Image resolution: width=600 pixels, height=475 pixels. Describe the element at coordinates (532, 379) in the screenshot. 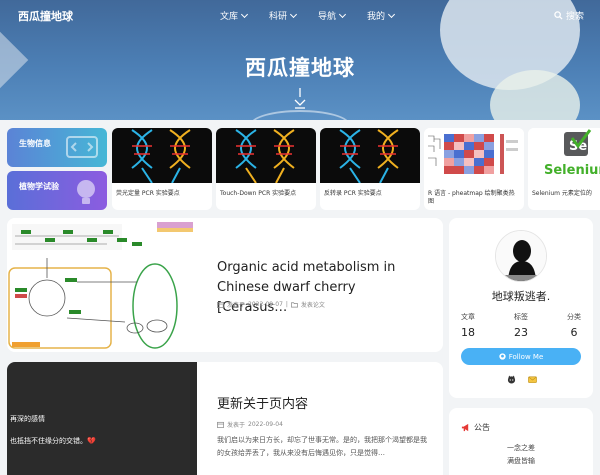

I see `email-icon` at that location.